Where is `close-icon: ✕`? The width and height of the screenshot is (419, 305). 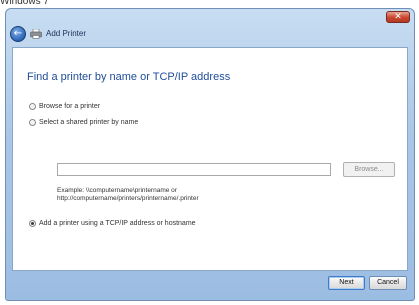 close-icon: ✕ is located at coordinates (398, 17).